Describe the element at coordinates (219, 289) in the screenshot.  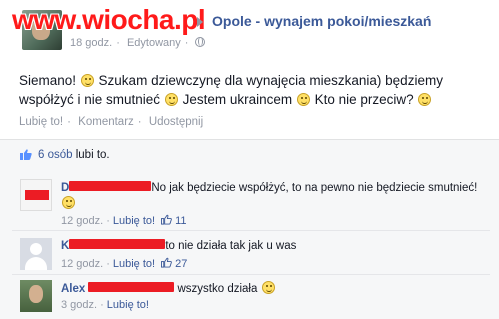
I see `comment-text: wszystko działa` at that location.